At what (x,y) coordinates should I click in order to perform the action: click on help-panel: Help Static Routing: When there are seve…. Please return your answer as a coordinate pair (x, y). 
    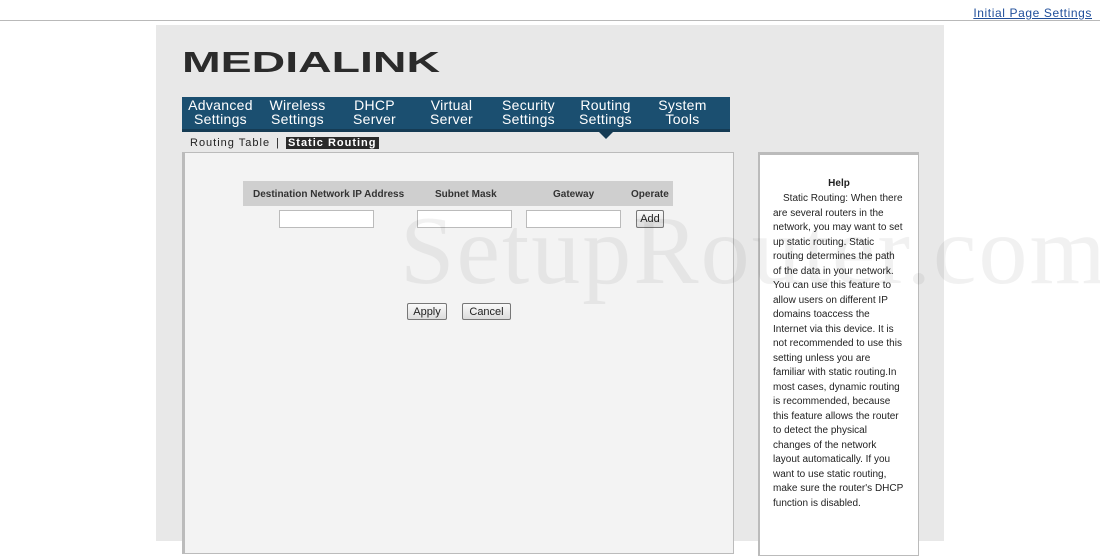
    Looking at the image, I should click on (838, 354).